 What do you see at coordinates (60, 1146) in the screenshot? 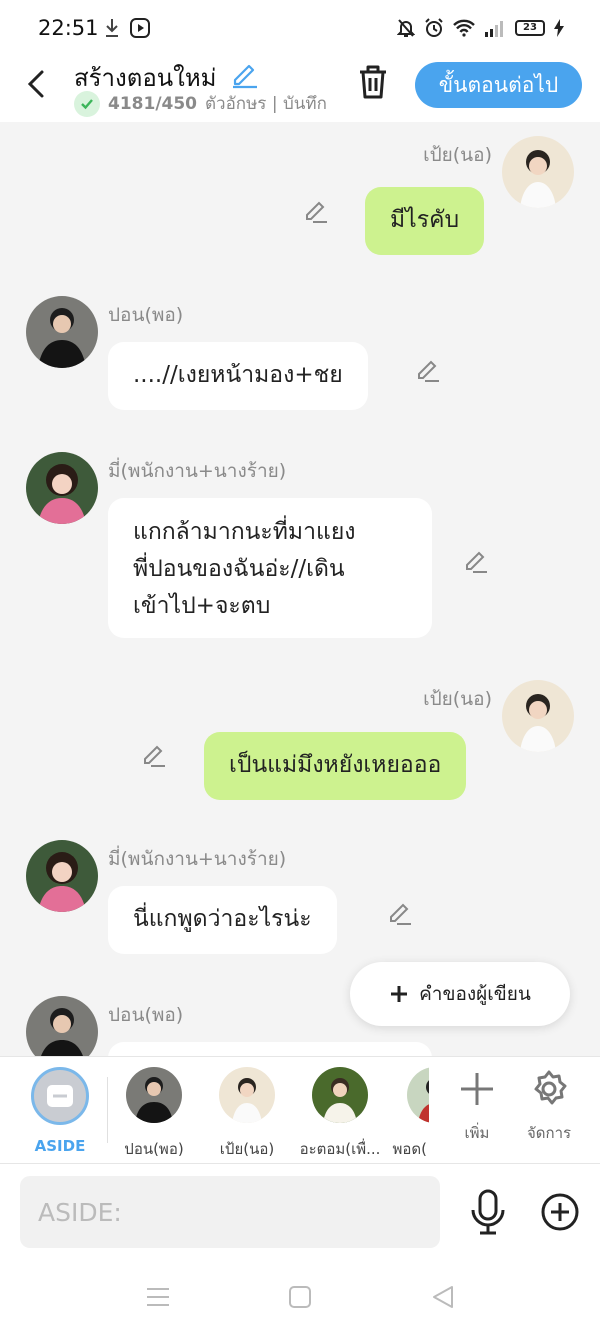
I see `character-label: ASIDE` at bounding box center [60, 1146].